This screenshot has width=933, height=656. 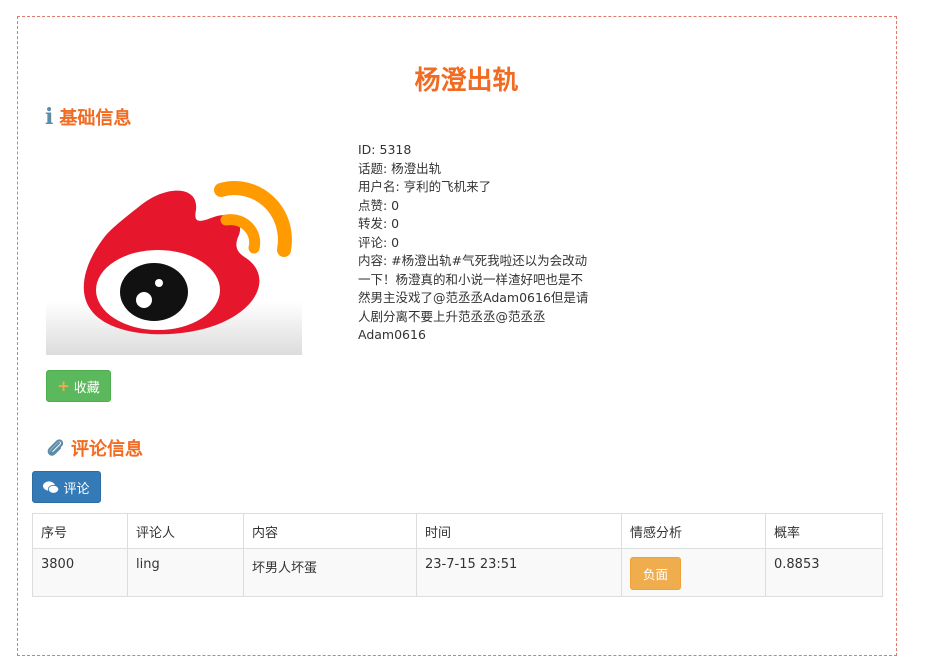 I want to click on sentiment-badge: 负面, so click(x=656, y=573).